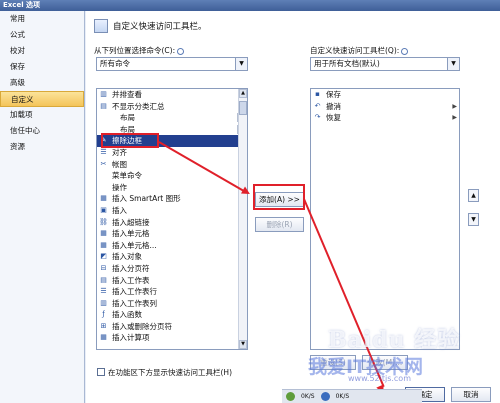 The image size is (500, 403). What do you see at coordinates (42, 83) in the screenshot?
I see `sidebar-item-advanced: 高级` at bounding box center [42, 83].